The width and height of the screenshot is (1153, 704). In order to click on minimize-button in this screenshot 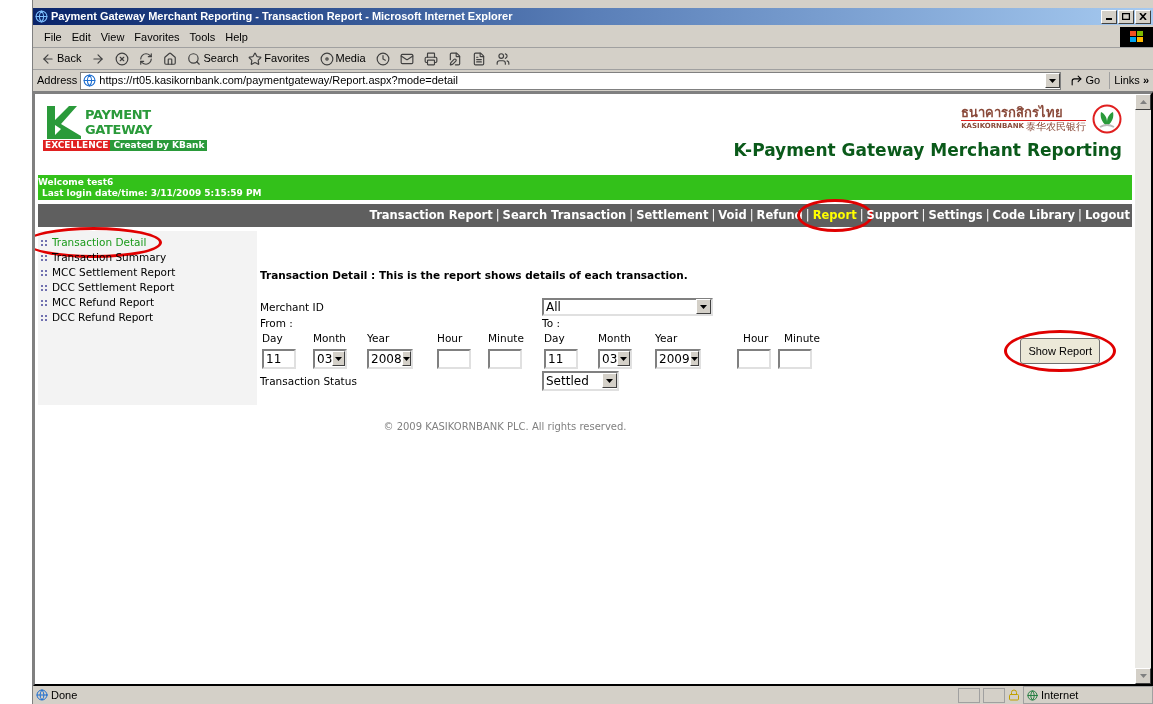, I will do `click(1109, 16)`.